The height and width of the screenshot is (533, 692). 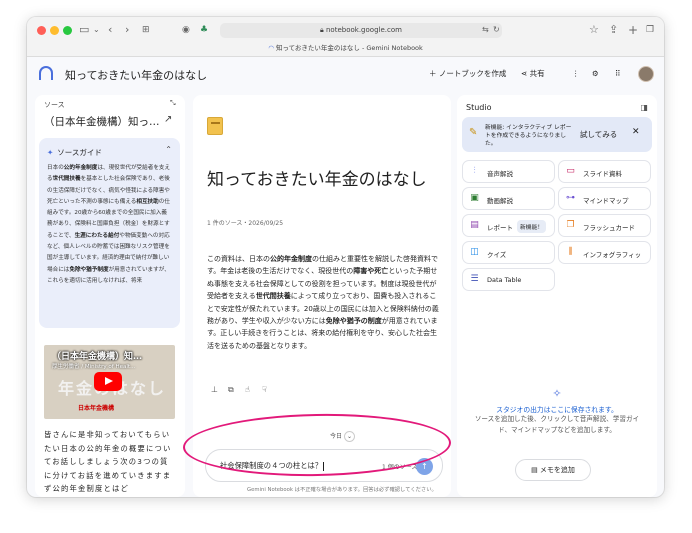 I want to click on tile-infographic: ⫼ インフォグラフィッ, so click(x=604, y=252).